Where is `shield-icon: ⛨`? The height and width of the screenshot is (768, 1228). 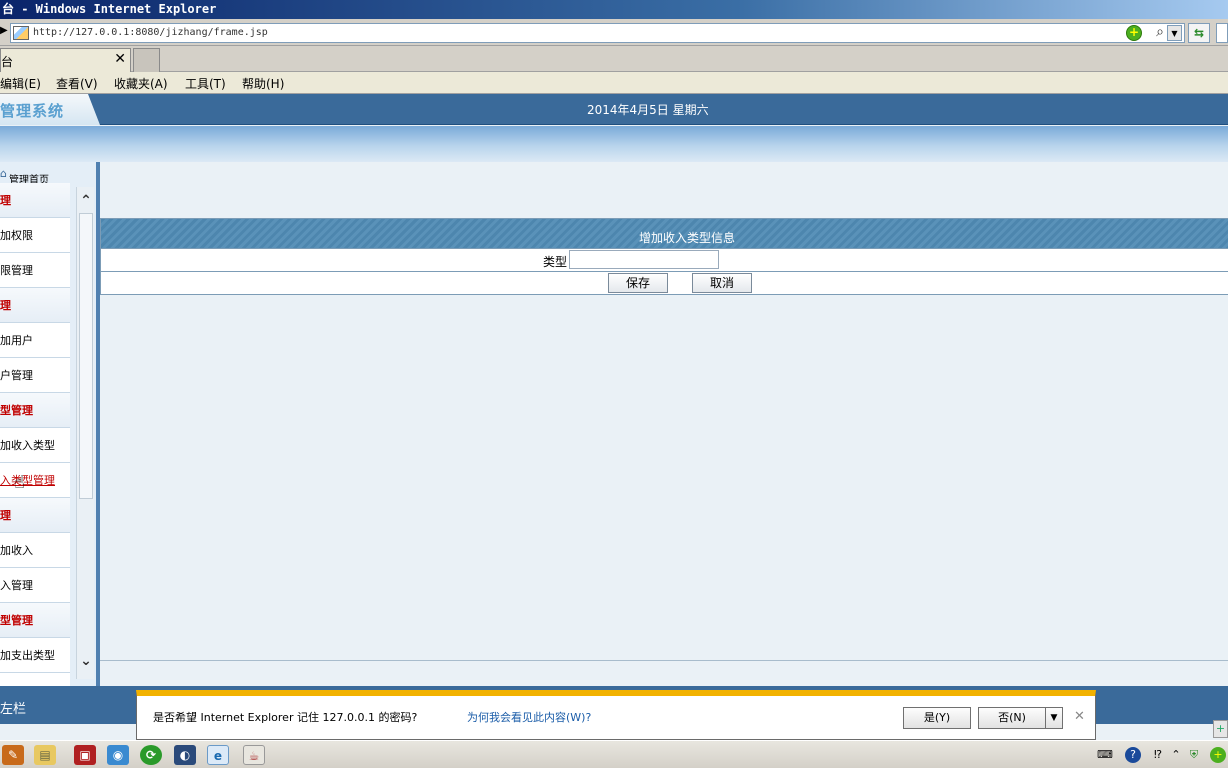 shield-icon: ⛨ is located at coordinates (1194, 755).